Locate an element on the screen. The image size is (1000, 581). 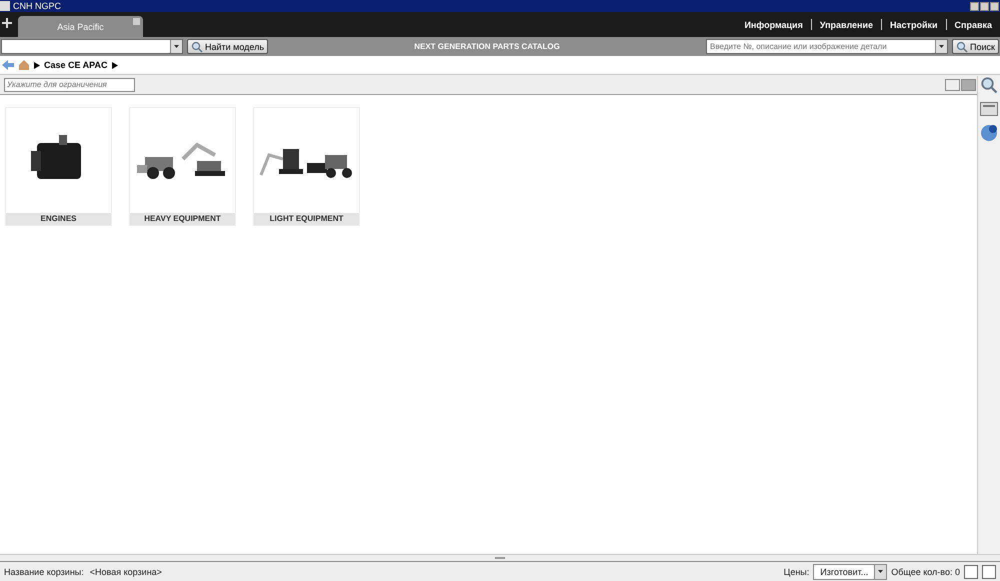
model-field is located at coordinates (92, 46).